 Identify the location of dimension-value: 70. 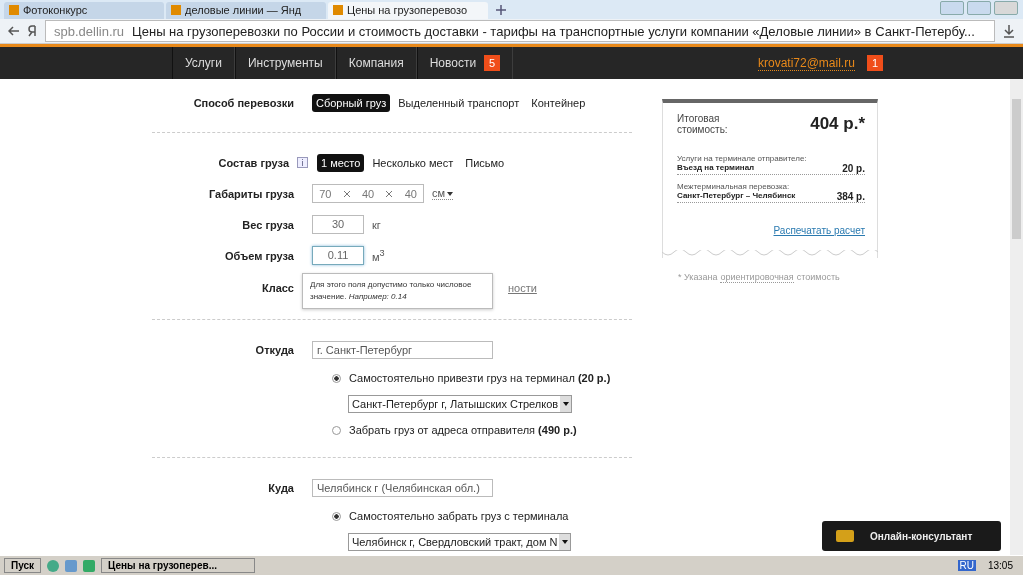
(325, 193).